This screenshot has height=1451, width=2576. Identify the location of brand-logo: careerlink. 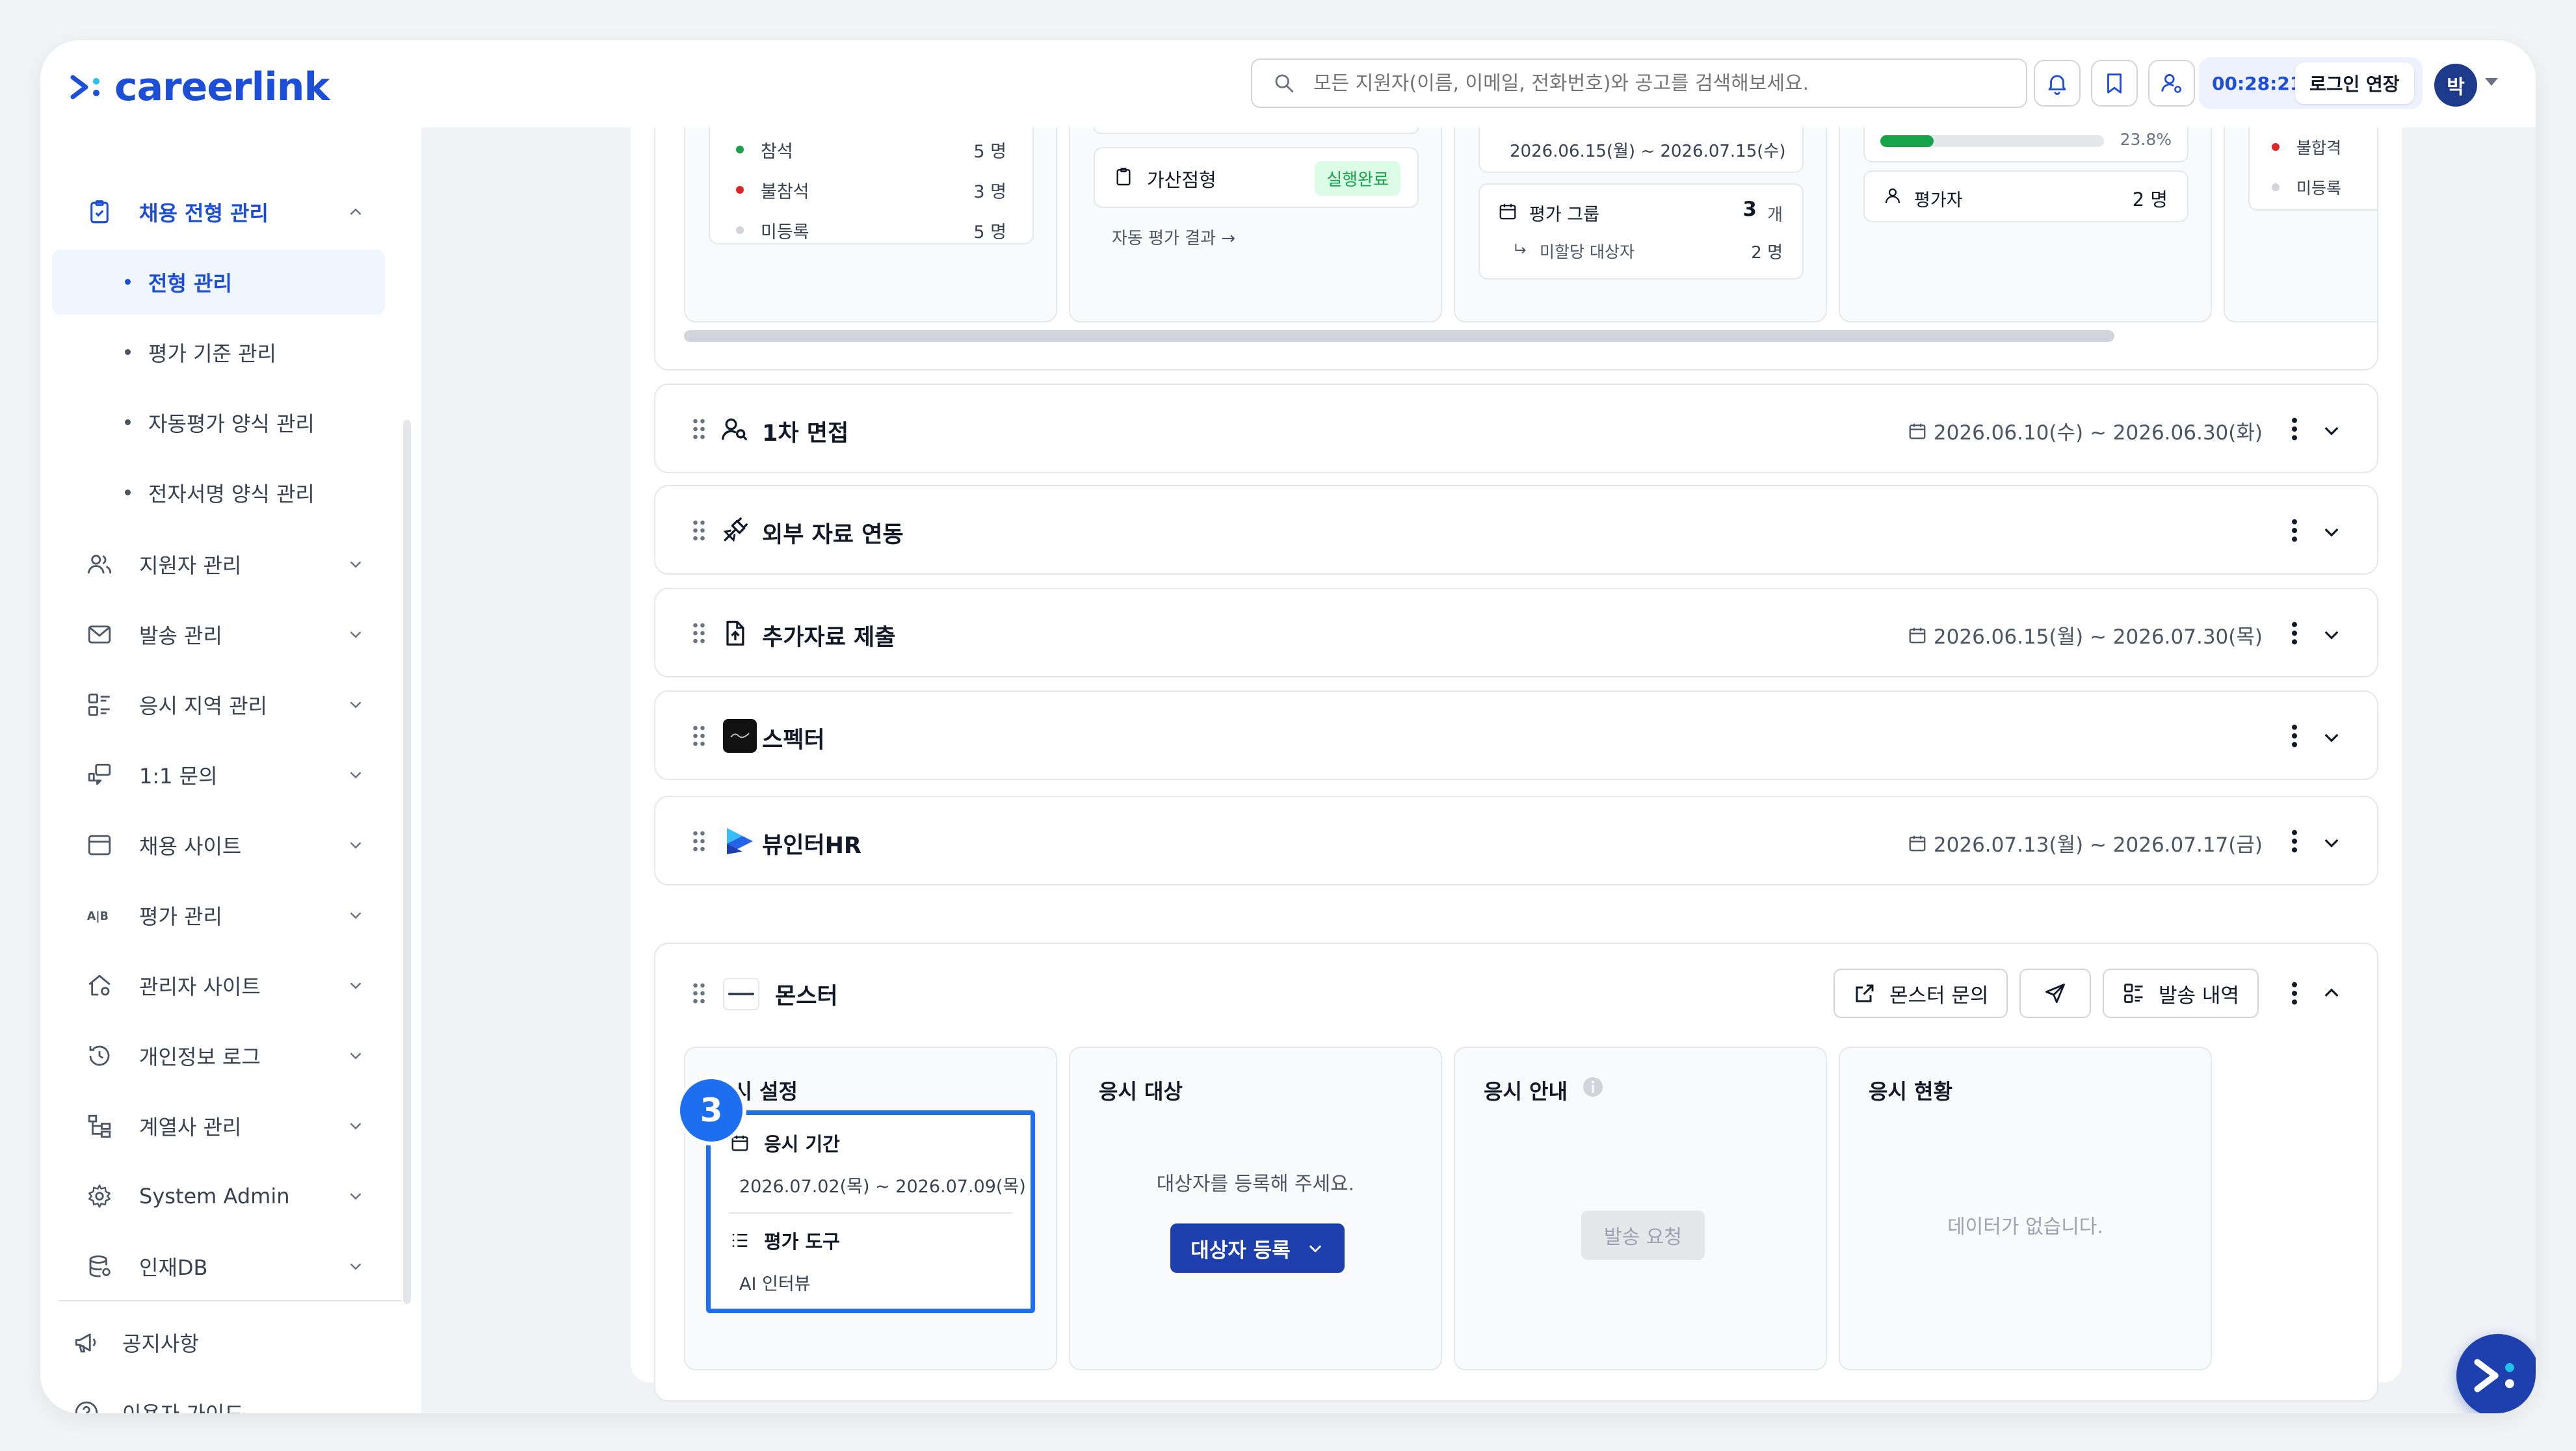
(200, 87).